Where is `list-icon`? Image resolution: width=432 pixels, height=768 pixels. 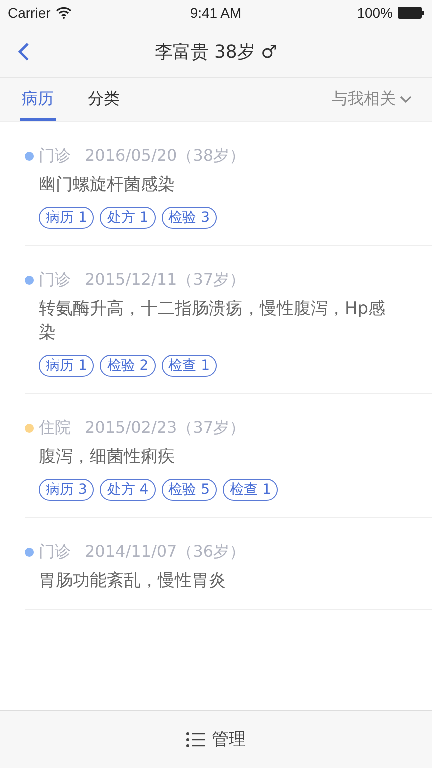 list-icon is located at coordinates (196, 740).